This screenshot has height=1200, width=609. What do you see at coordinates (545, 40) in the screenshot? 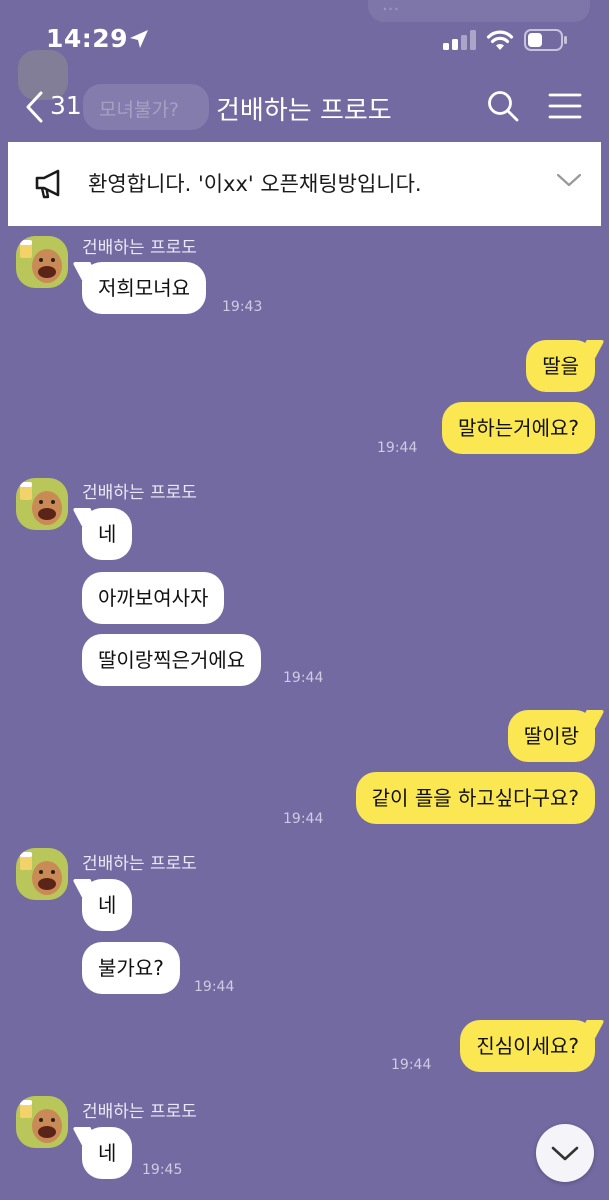
I see `battery-icon` at bounding box center [545, 40].